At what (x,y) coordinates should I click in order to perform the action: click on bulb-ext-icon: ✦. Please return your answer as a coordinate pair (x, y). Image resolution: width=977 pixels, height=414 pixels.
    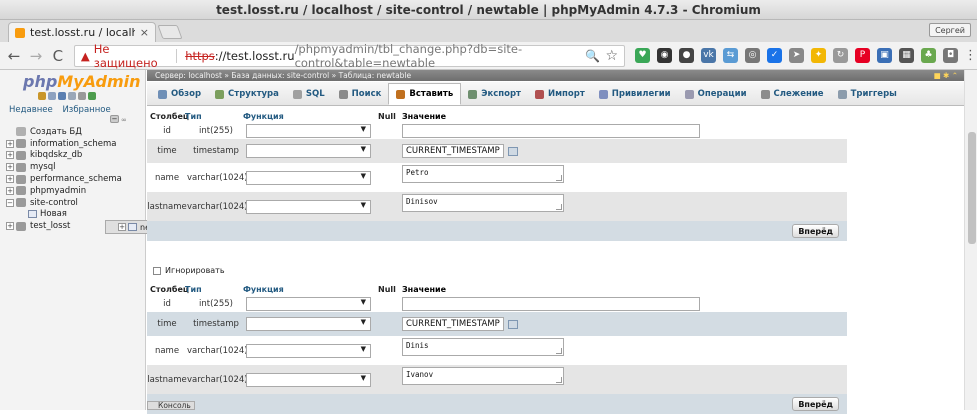
    Looking at the image, I should click on (819, 55).